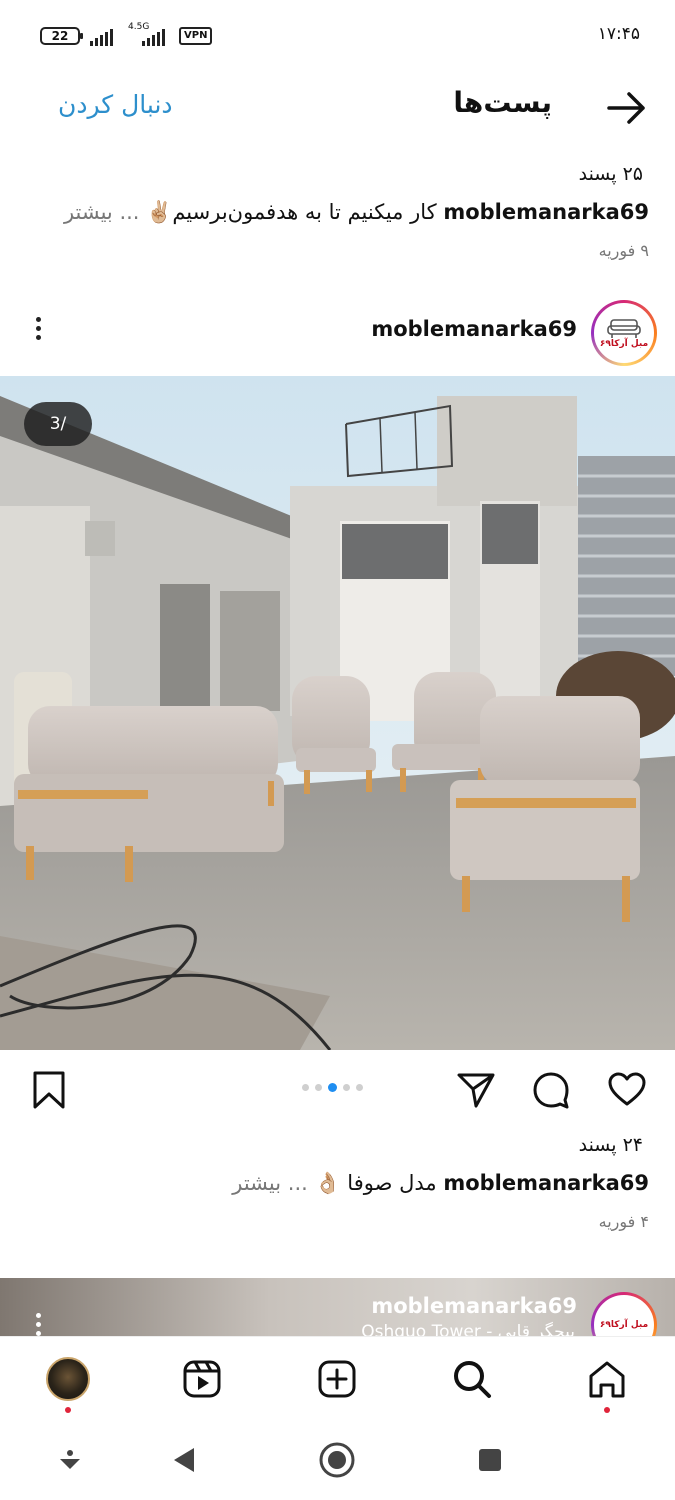  What do you see at coordinates (337, 332) in the screenshot?
I see `post-header: مبل آرکا۶۹ moblemanarka69` at bounding box center [337, 332].